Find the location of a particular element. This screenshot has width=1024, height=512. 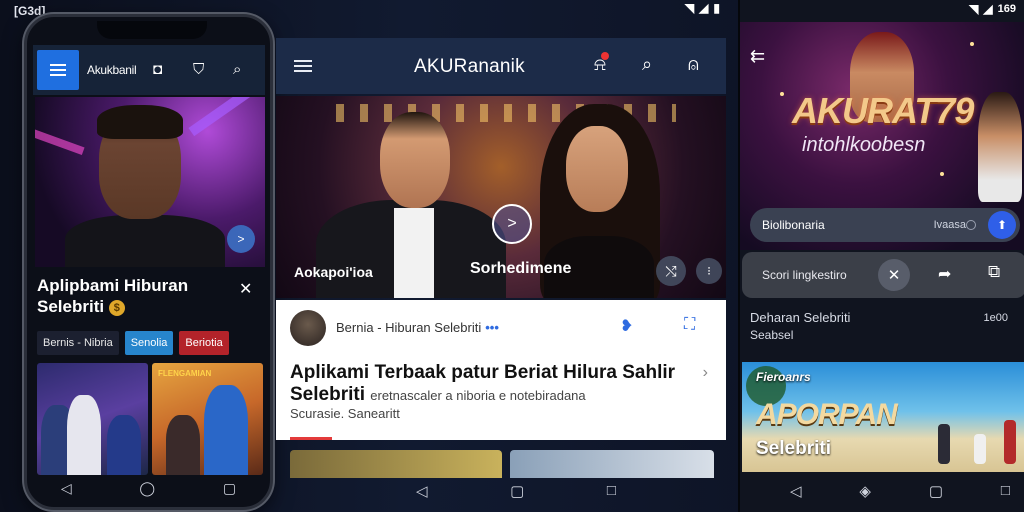

action-sheet-label: Scori lingkestiro is located at coordinates (804, 275).